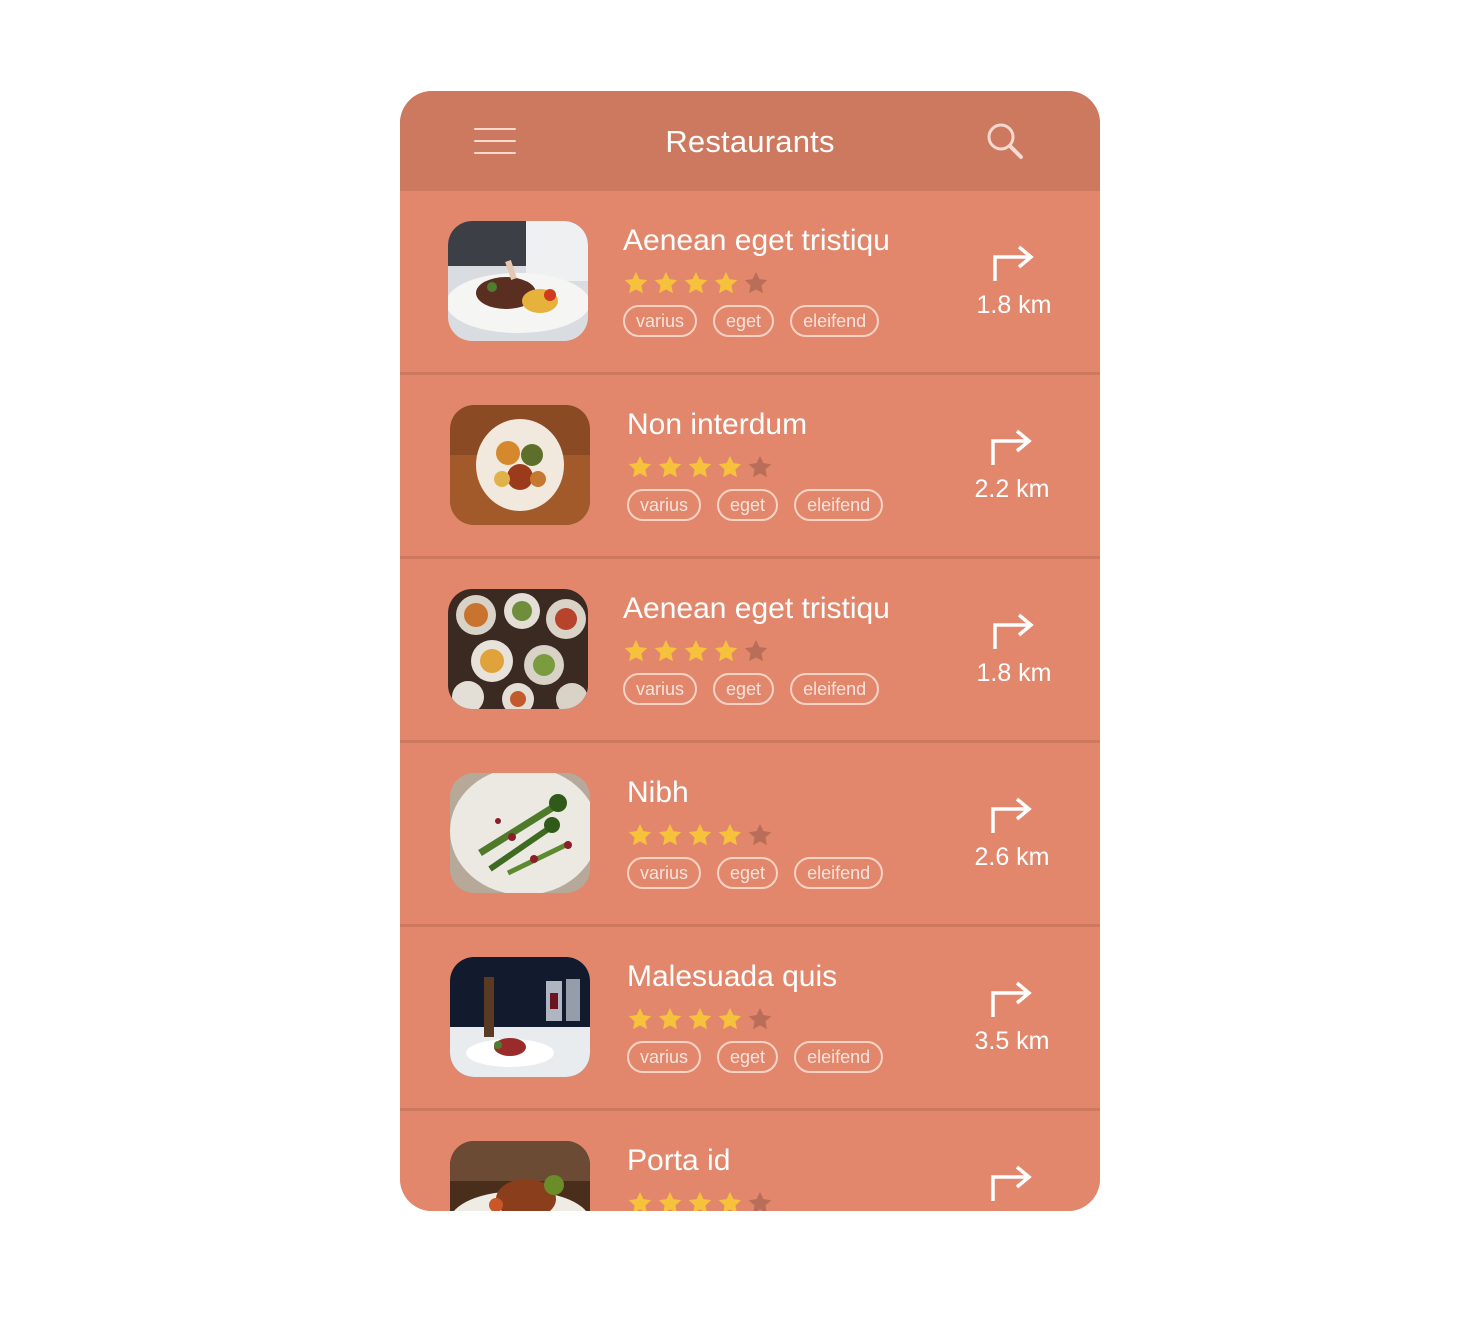 The width and height of the screenshot is (1468, 1318). I want to click on directions-button: 2.2 km, so click(1012, 464).